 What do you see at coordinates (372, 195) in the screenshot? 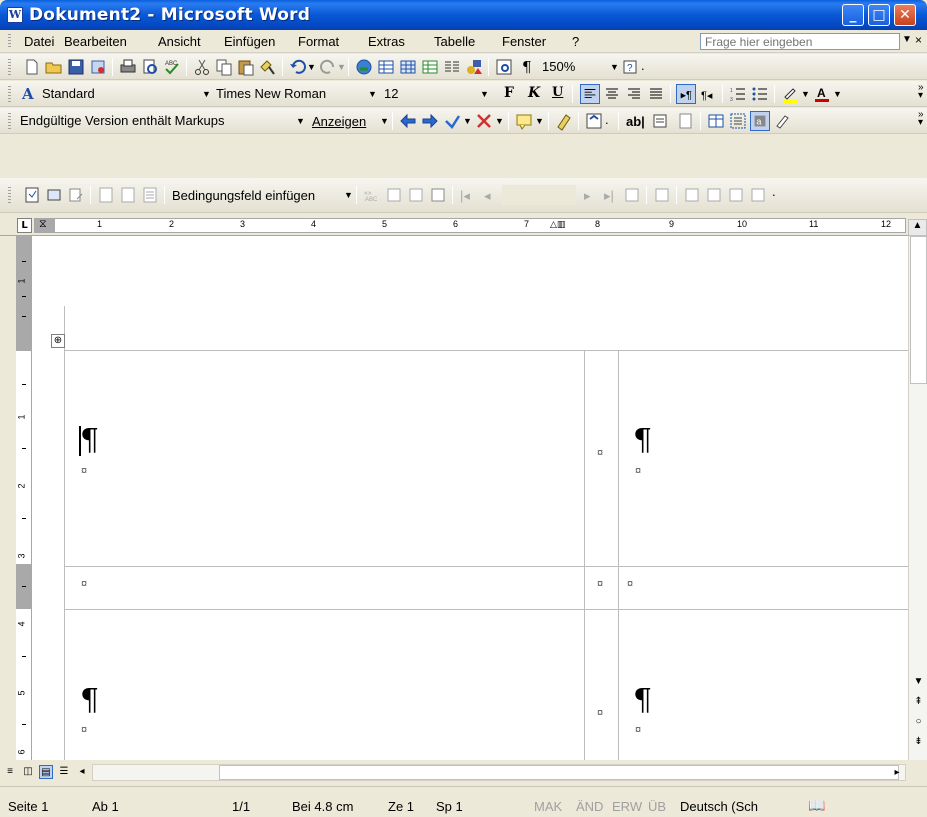
I see `view-merged-data-icon: «»ABC` at bounding box center [372, 195].